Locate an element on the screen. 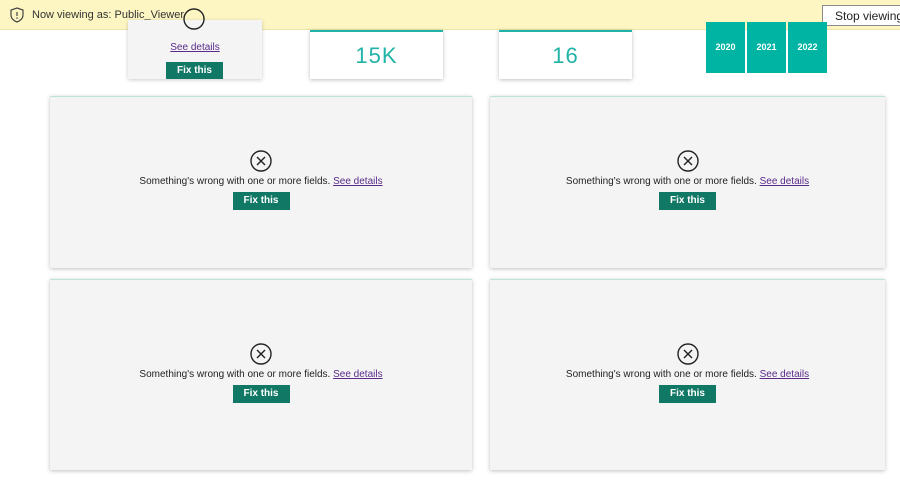  top-error-visual: See details Fix this is located at coordinates (195, 43).